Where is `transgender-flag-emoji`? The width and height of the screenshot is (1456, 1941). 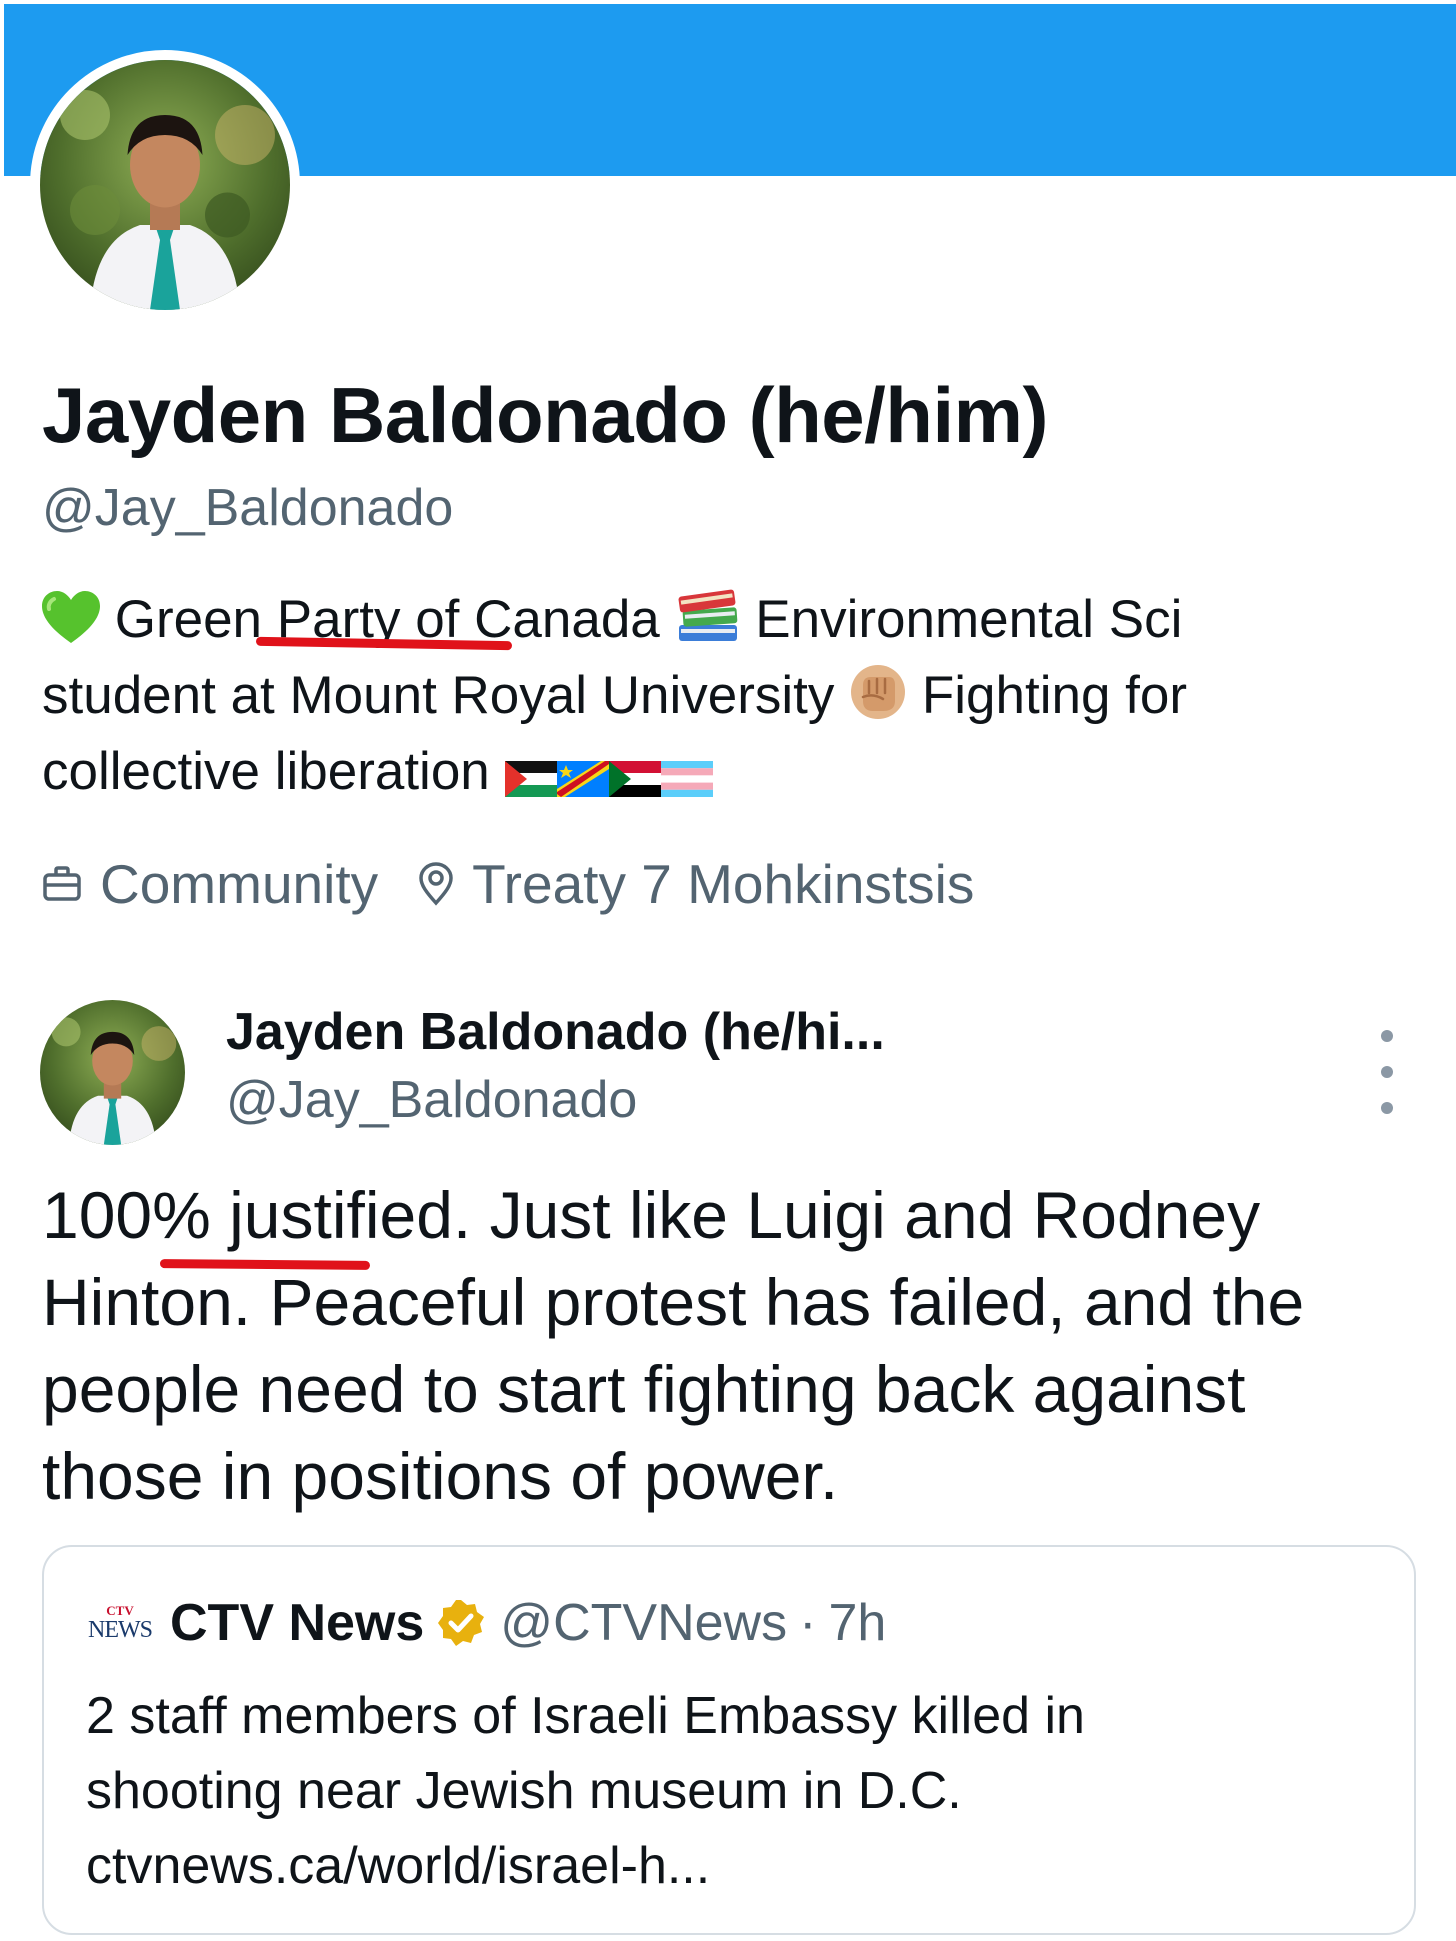 transgender-flag-emoji is located at coordinates (686, 779).